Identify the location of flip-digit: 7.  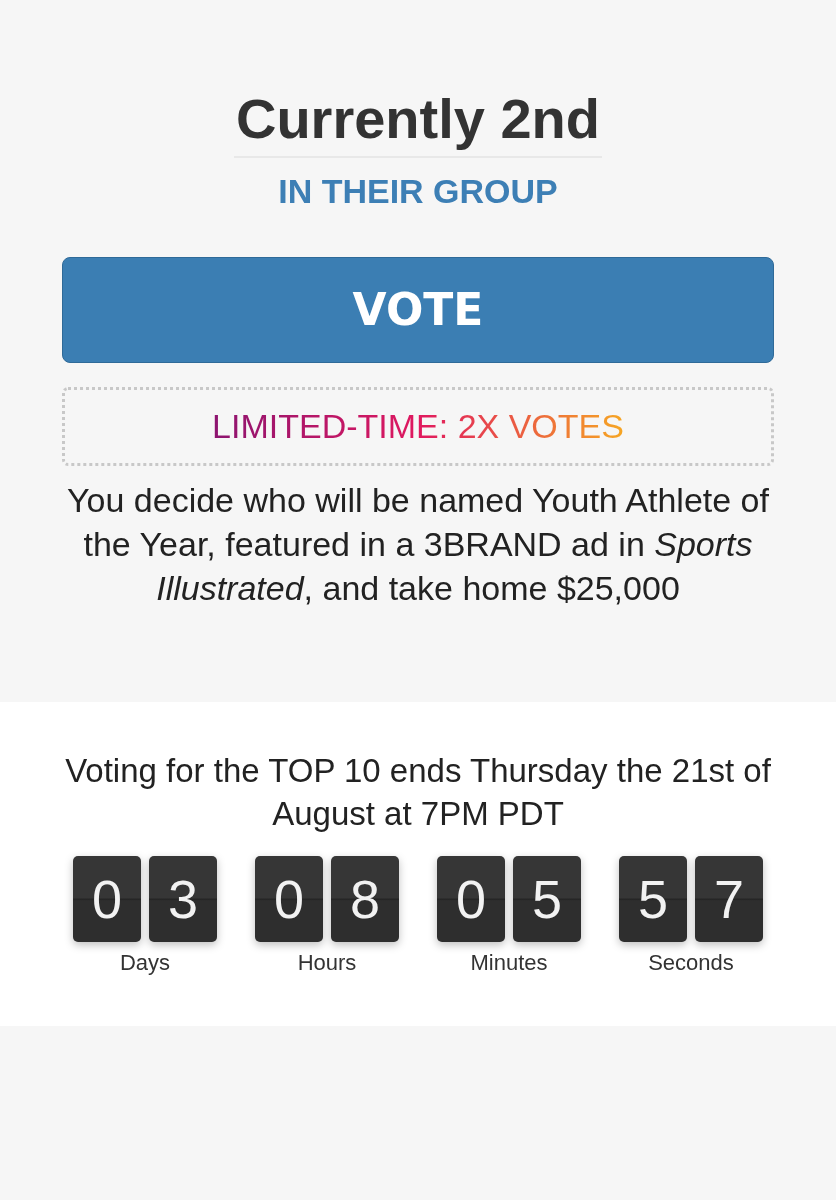
(729, 898).